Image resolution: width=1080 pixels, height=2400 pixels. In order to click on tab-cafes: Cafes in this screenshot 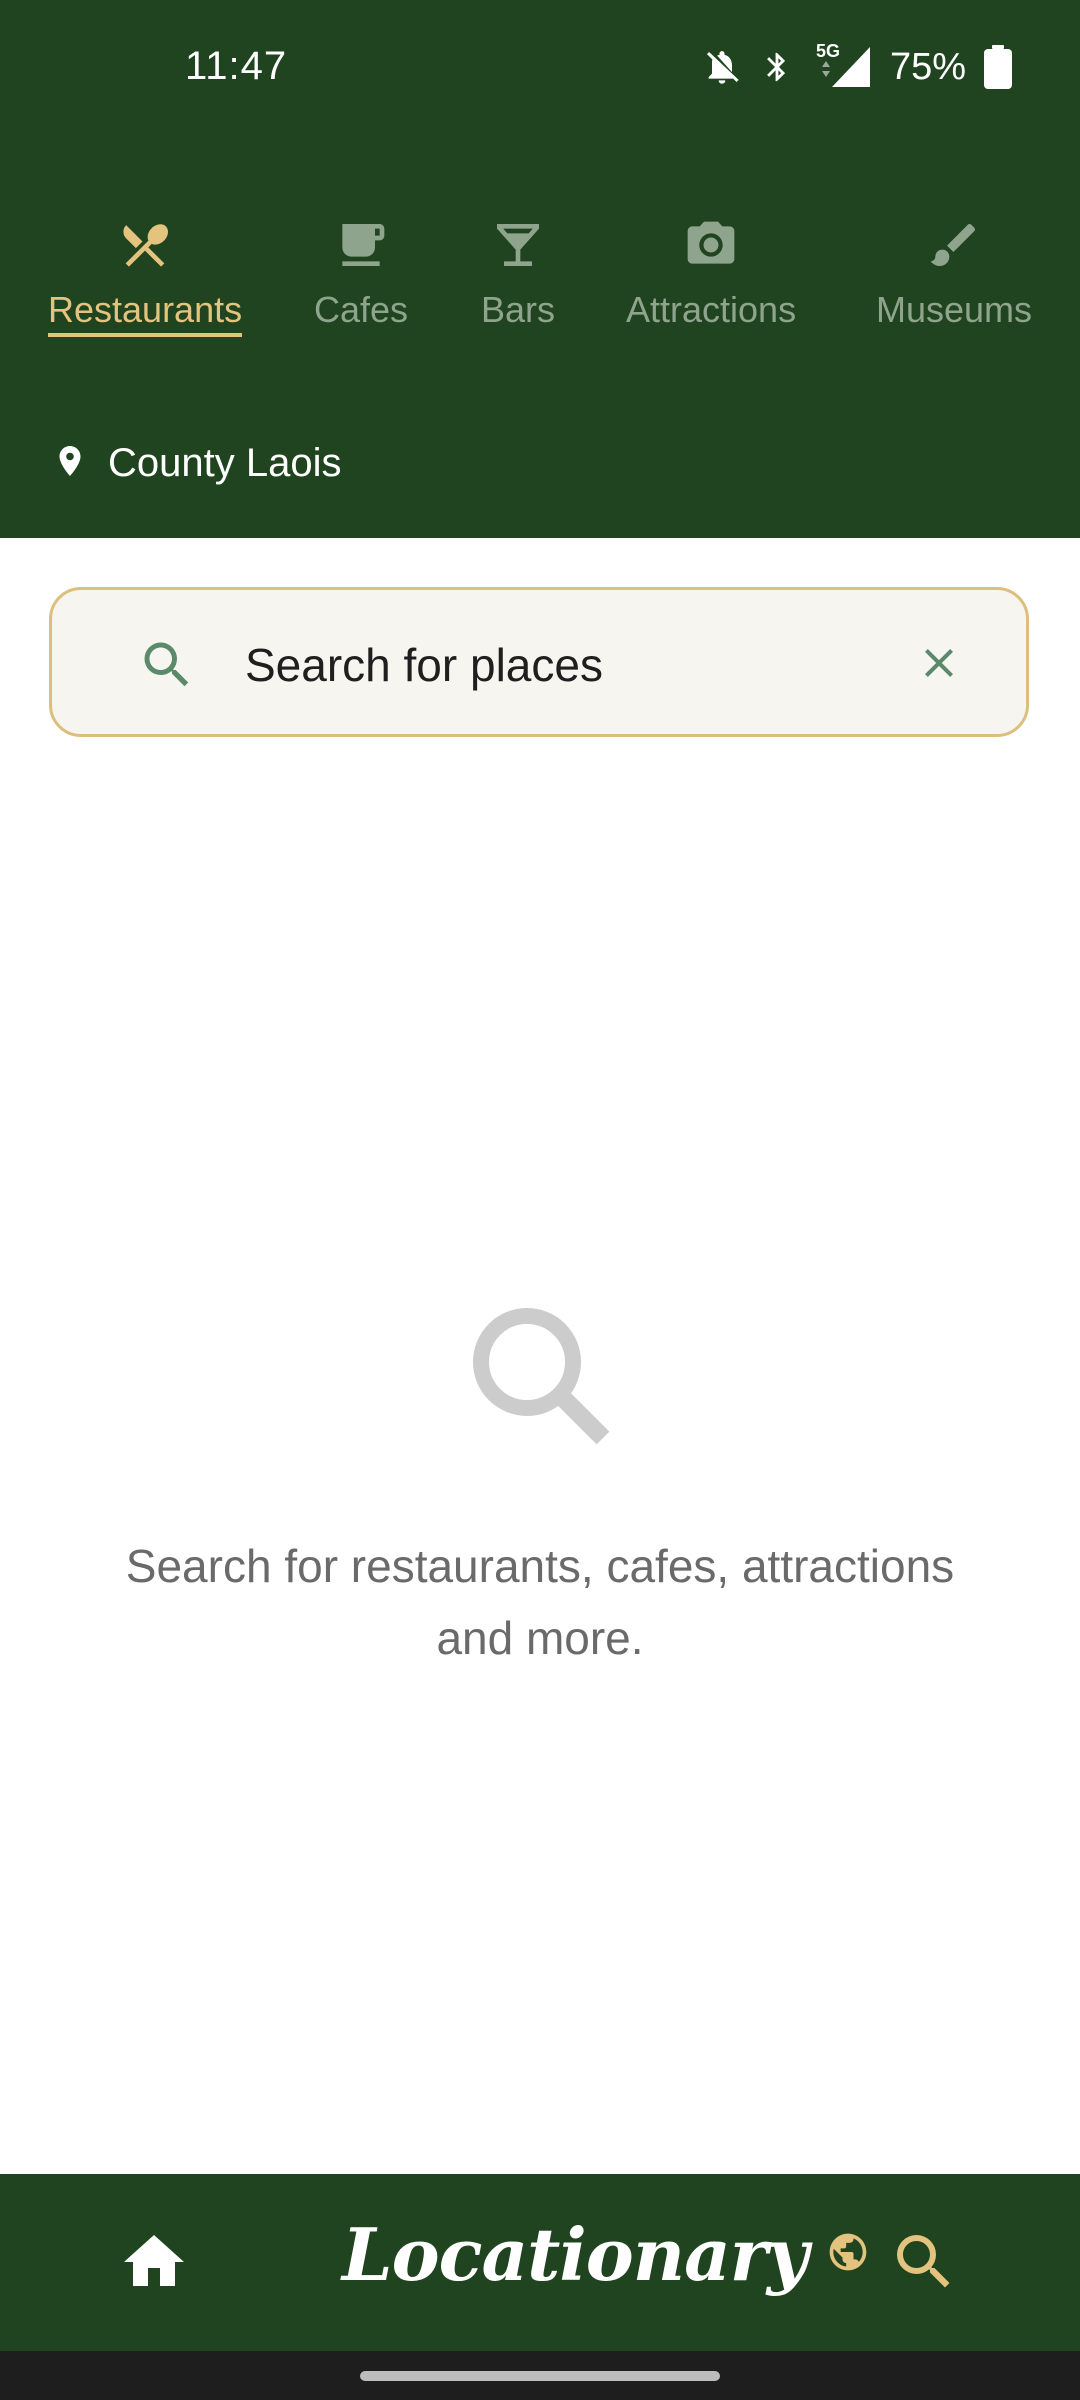, I will do `click(361, 273)`.